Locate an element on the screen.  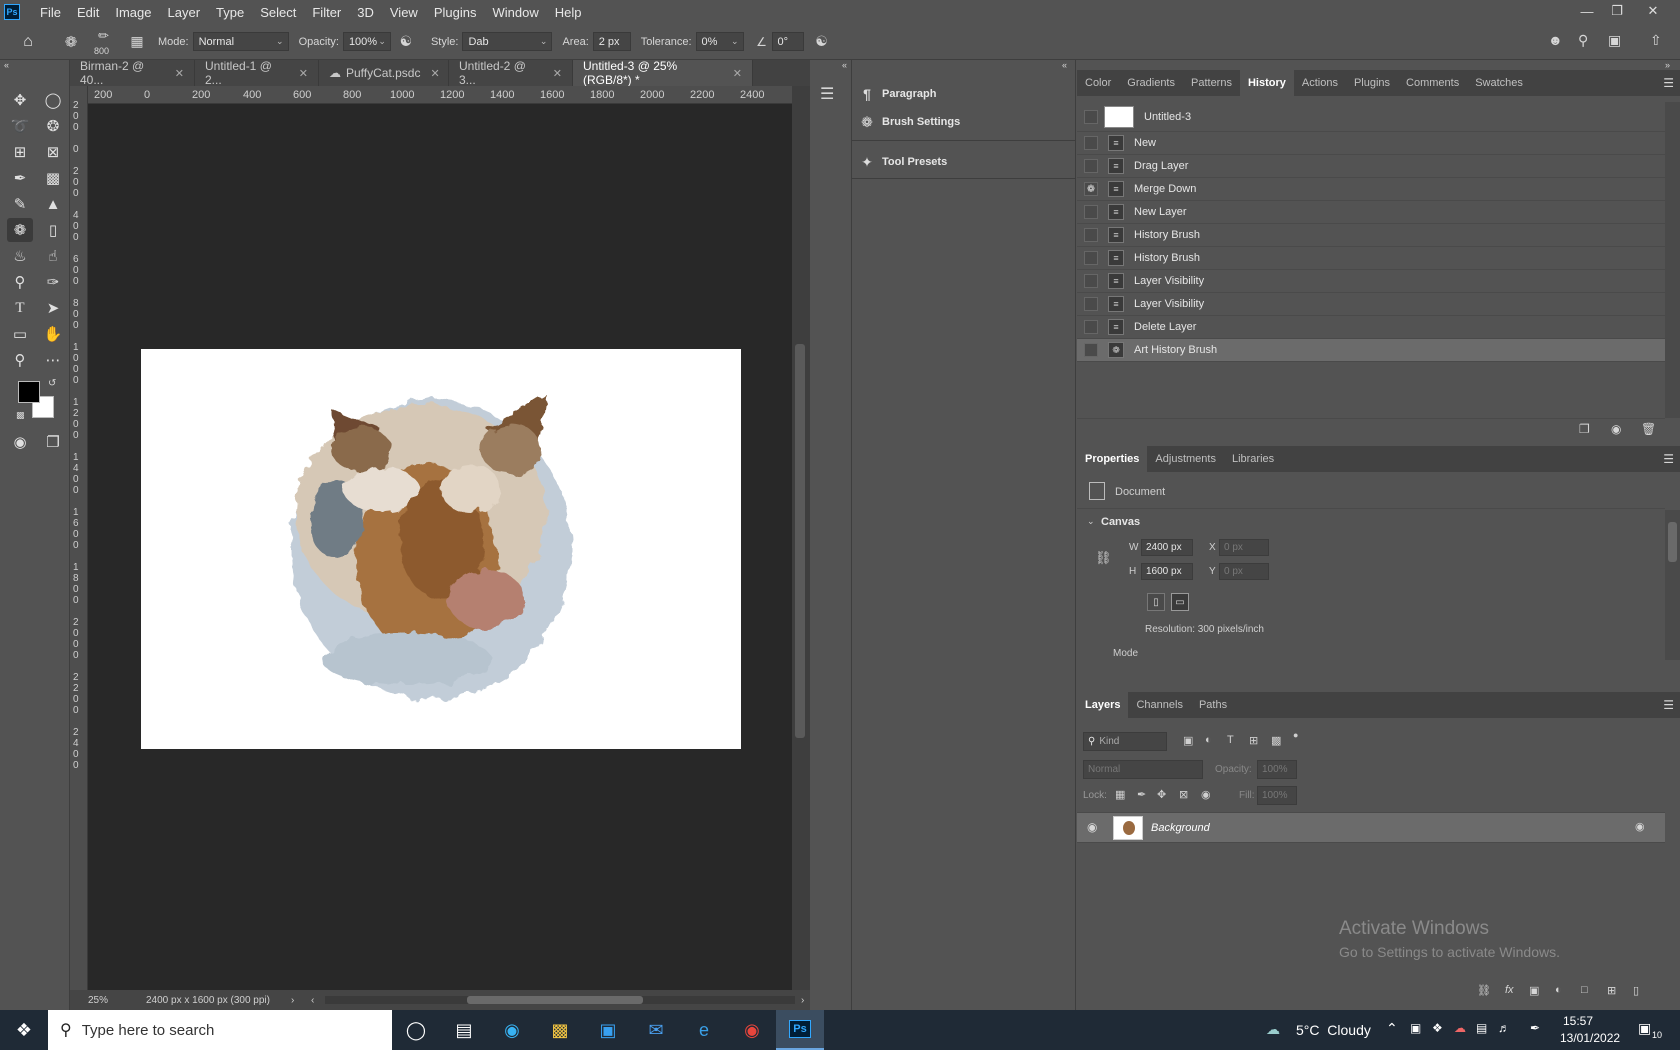
healing-brush-tool-icon: ▩ is located at coordinates (53, 178).